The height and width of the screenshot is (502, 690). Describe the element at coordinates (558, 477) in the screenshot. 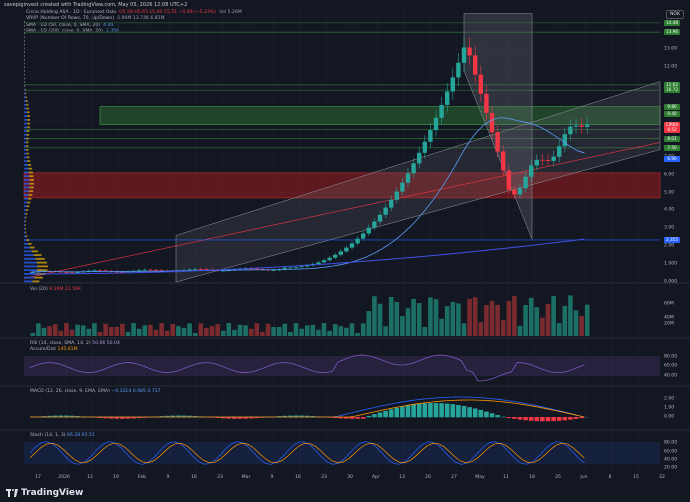

I see `time-tick-label: 25` at that location.